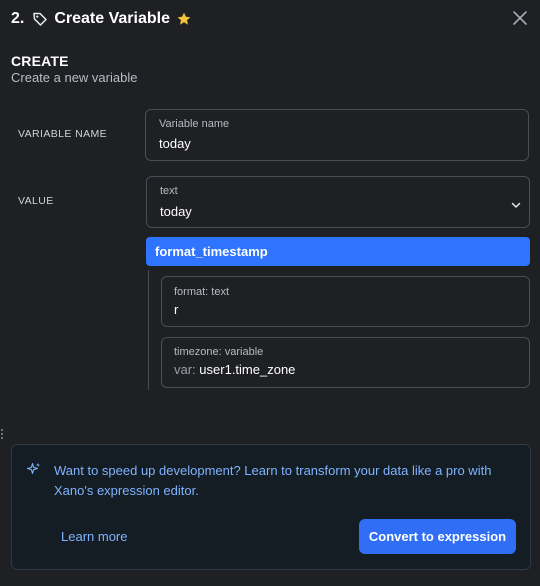 The image size is (540, 586). Describe the element at coordinates (219, 352) in the screenshot. I see `timezone-arg-label: timezone: variable` at that location.